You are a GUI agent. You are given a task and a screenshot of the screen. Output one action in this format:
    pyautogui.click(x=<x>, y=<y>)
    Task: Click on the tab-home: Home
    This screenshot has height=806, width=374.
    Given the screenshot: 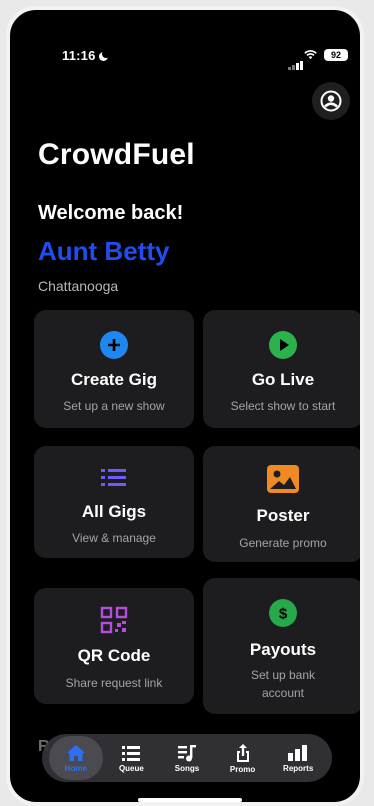 What is the action you would take?
    pyautogui.click(x=75, y=758)
    